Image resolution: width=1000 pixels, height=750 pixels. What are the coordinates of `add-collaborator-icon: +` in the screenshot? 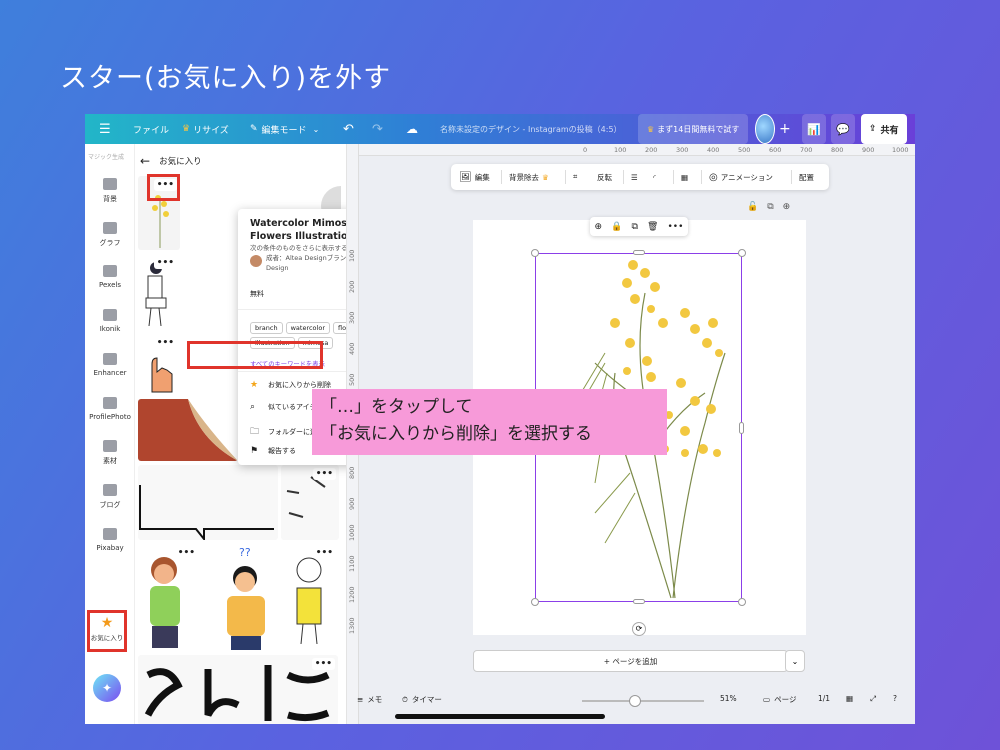 It's located at (785, 129).